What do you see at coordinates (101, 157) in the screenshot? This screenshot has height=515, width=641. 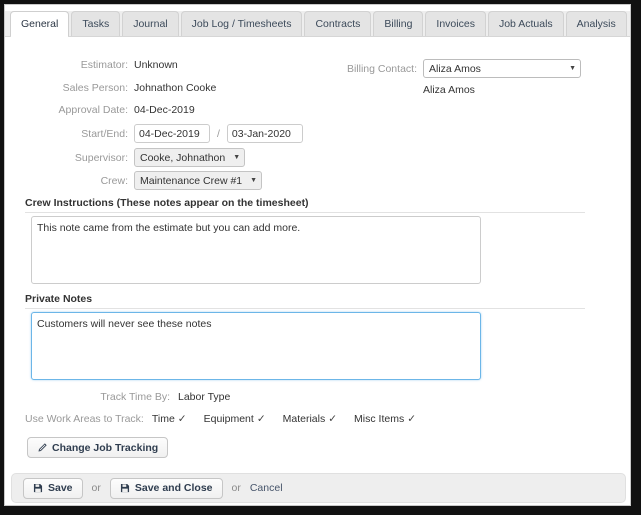 I see `supervisor-label: Supervisor:` at bounding box center [101, 157].